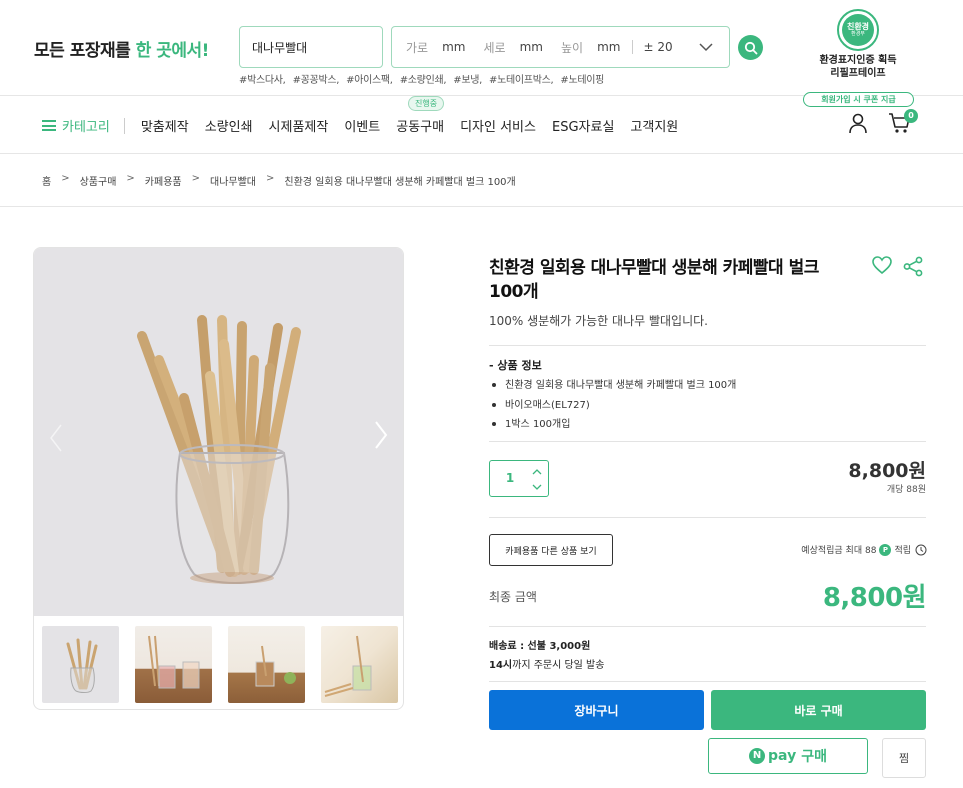  What do you see at coordinates (858, 123) in the screenshot?
I see `user-icon` at bounding box center [858, 123].